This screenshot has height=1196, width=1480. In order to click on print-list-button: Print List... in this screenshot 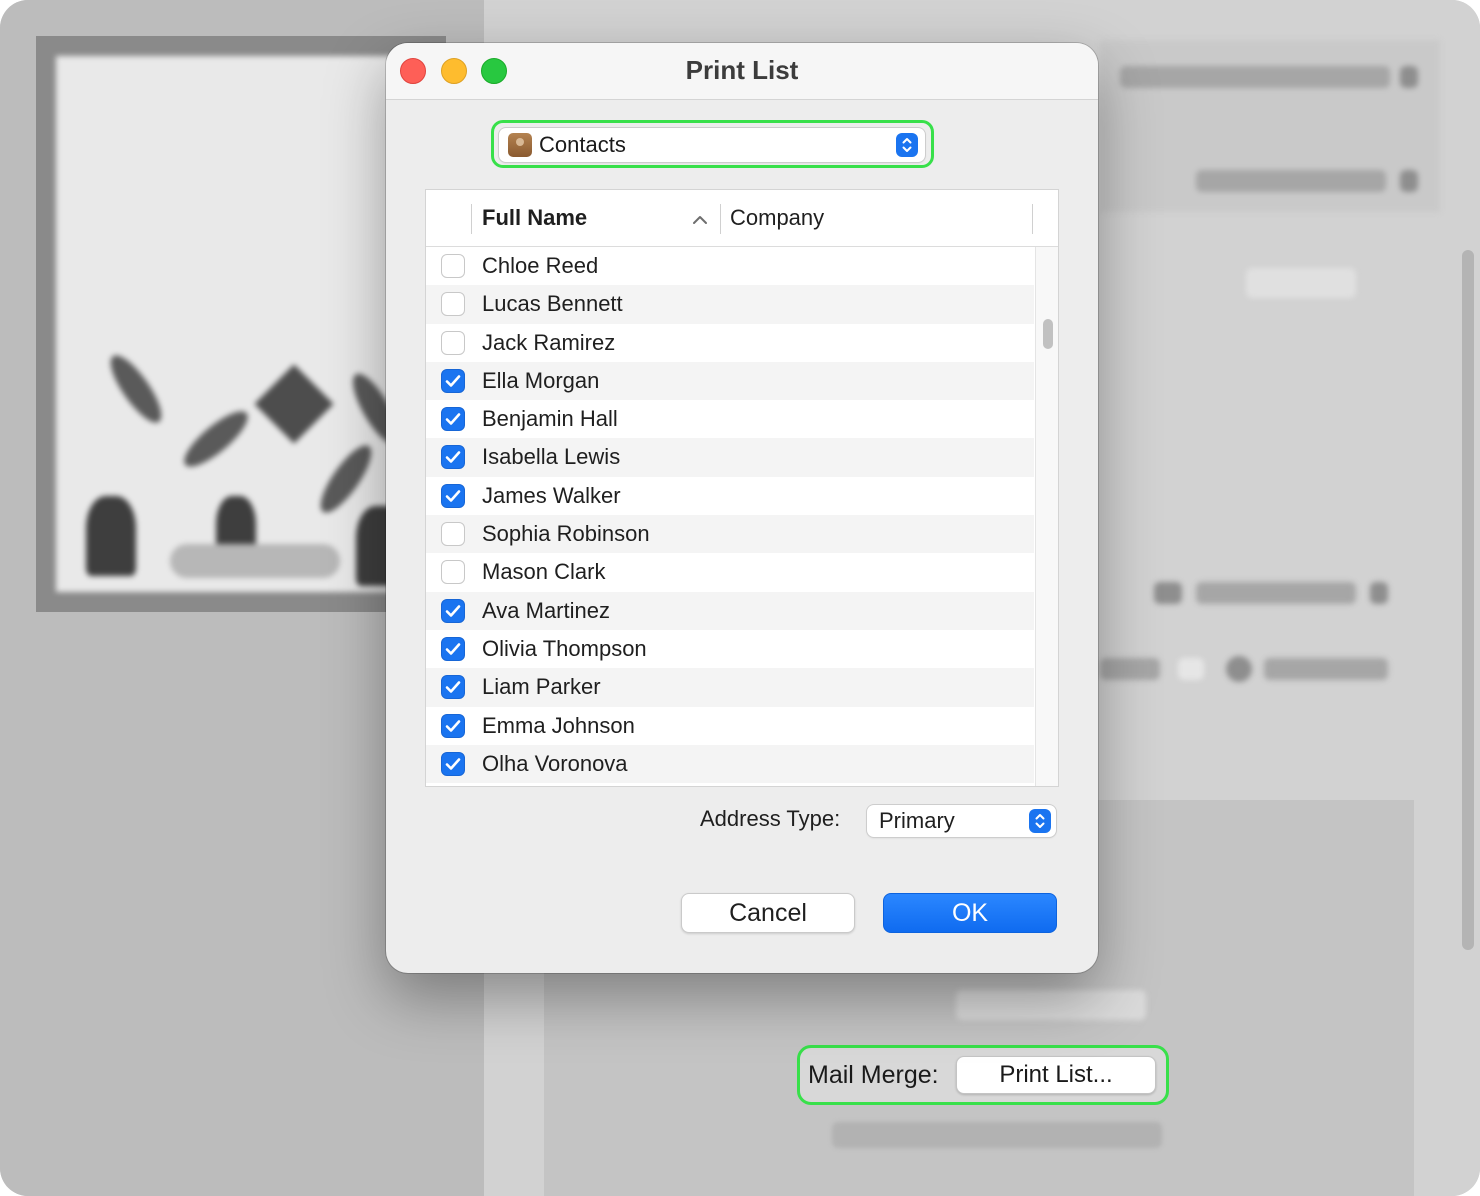, I will do `click(1056, 1075)`.